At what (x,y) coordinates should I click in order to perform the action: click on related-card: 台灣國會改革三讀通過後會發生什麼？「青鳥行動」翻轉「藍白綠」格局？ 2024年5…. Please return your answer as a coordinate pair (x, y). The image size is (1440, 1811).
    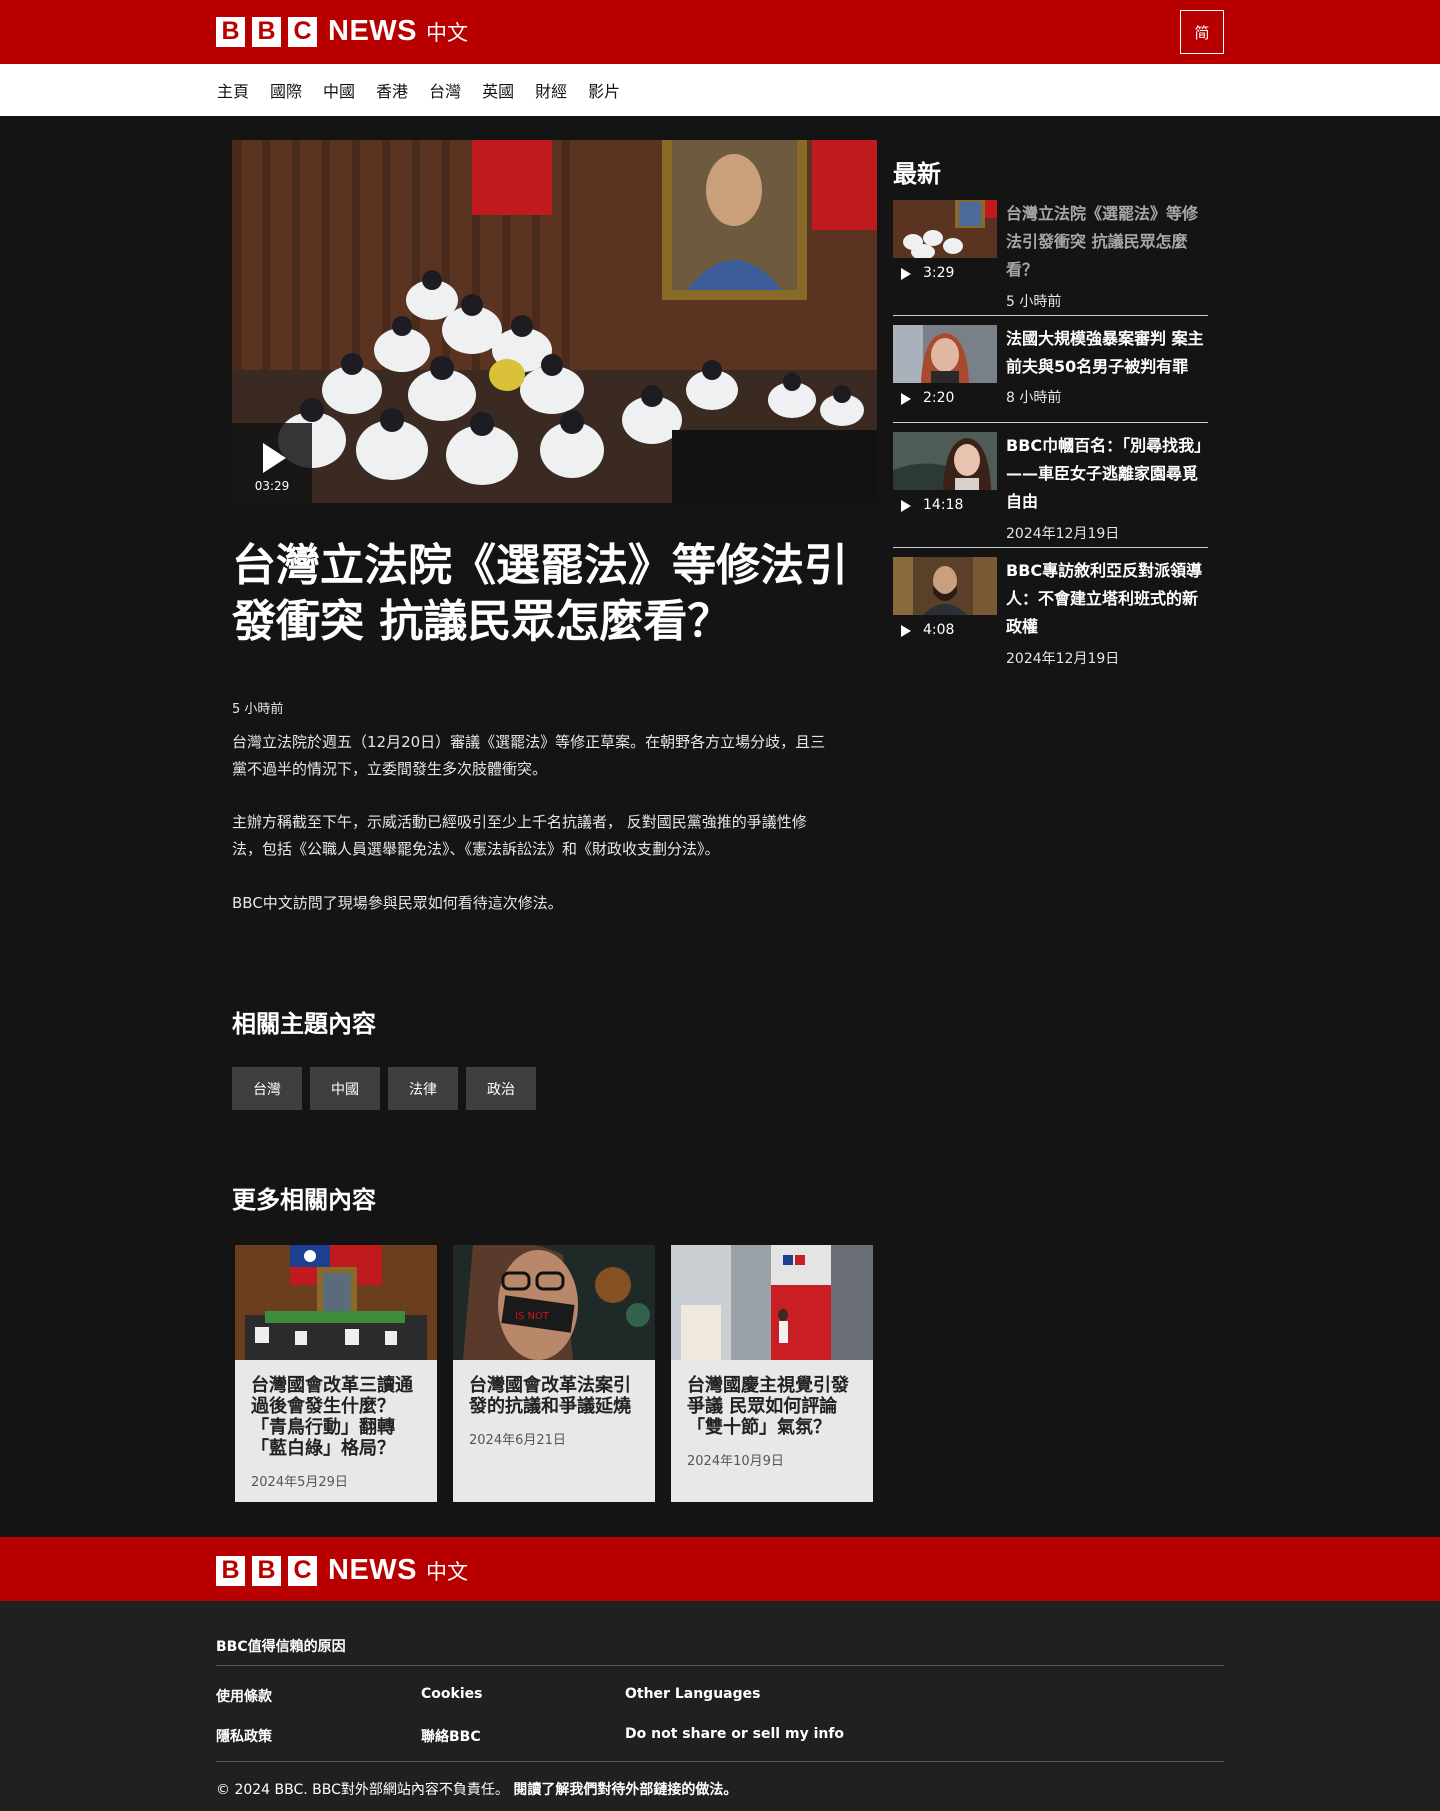
    Looking at the image, I should click on (336, 1373).